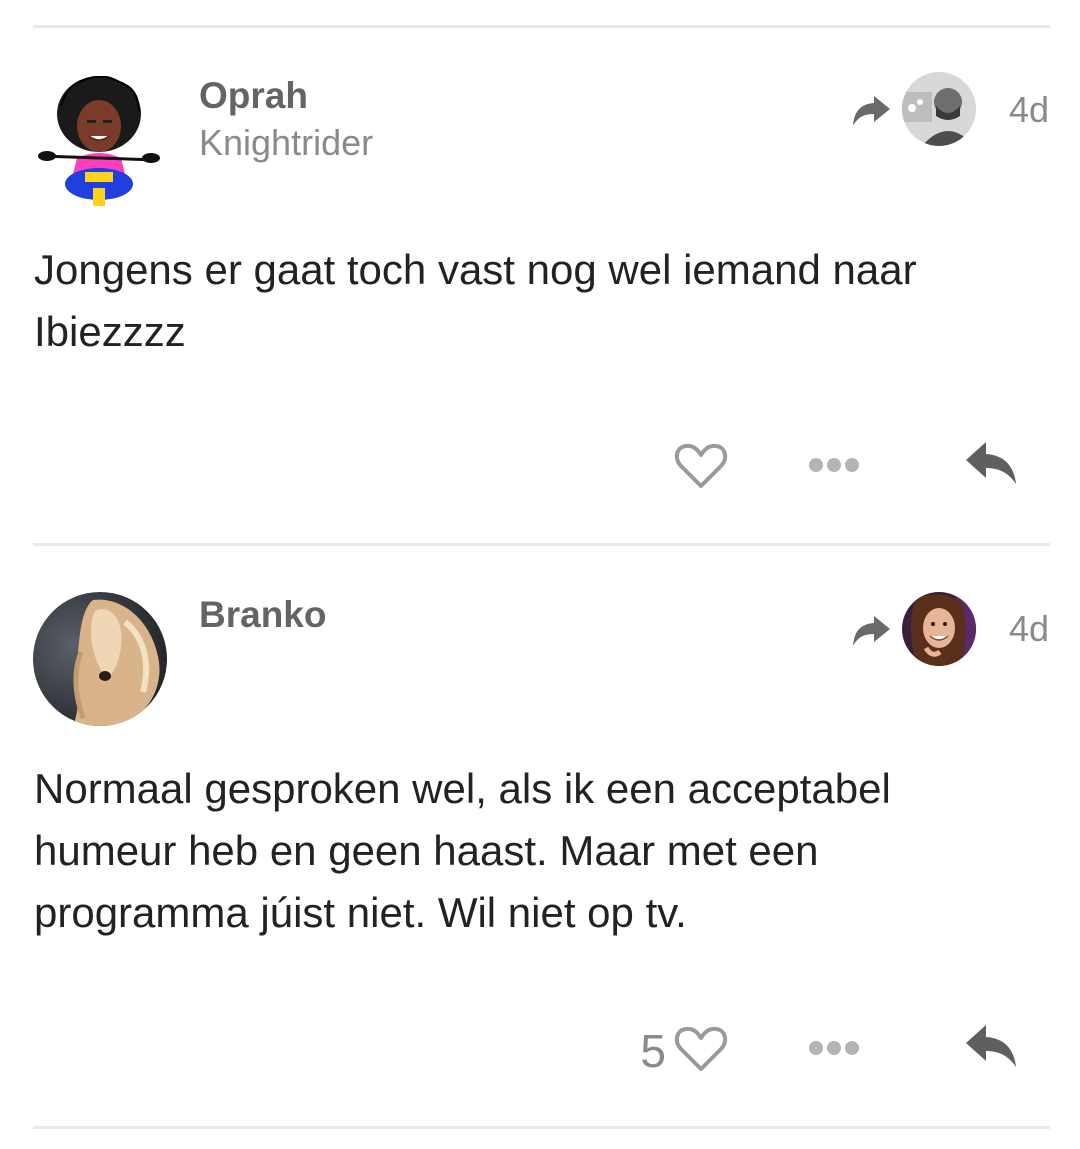  I want to click on username: Branko, so click(262, 615).